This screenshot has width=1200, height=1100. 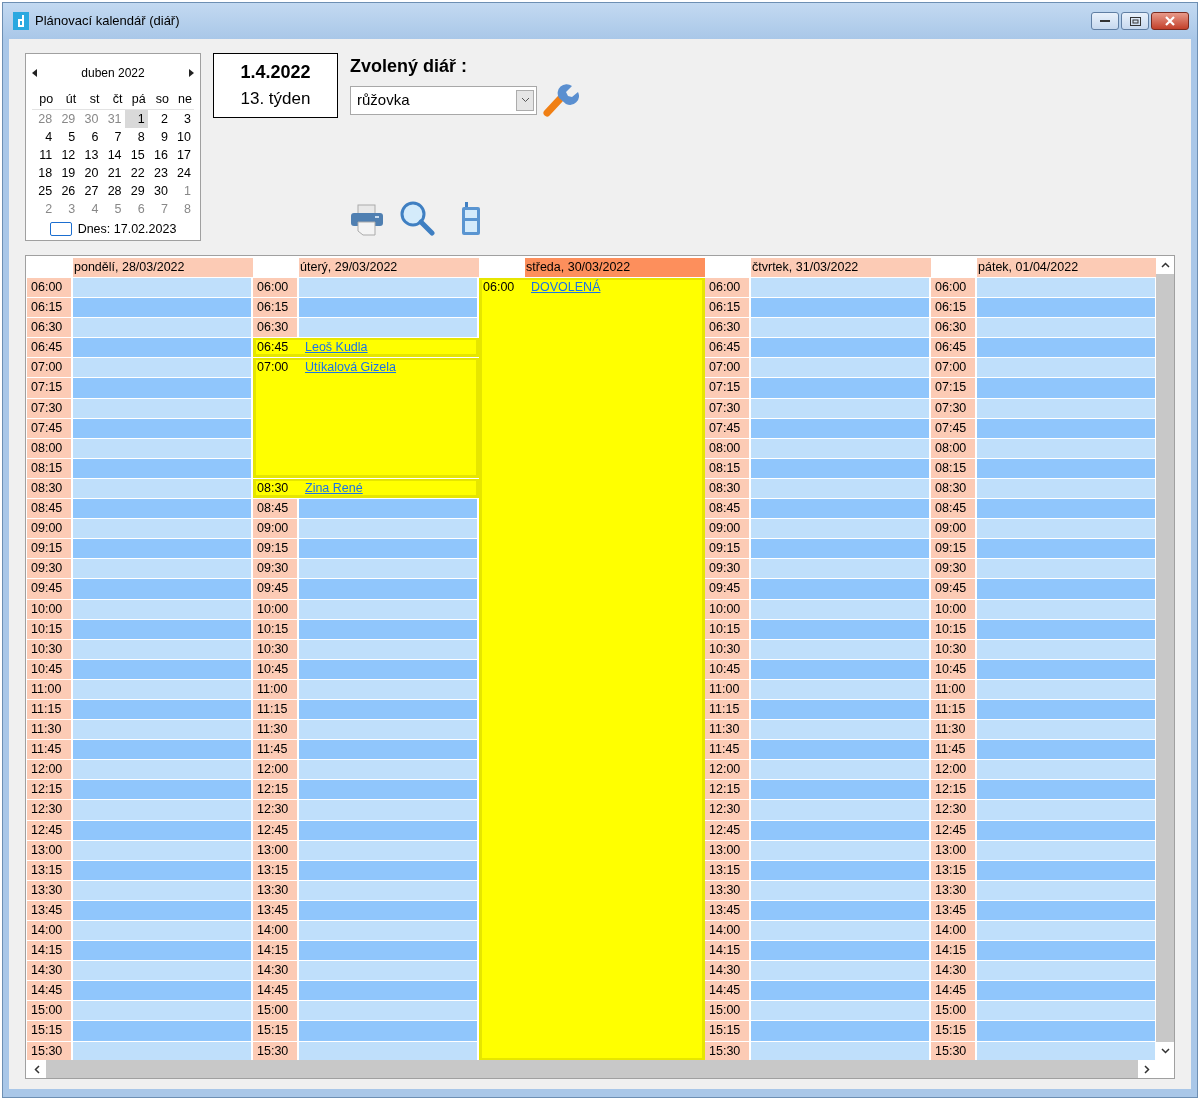 What do you see at coordinates (367, 220) in the screenshot?
I see `printer-icon` at bounding box center [367, 220].